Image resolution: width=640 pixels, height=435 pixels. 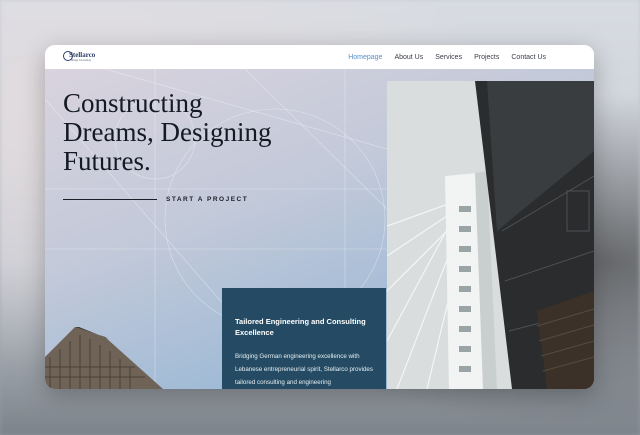 I want to click on nav-item-homepage: Homepage, so click(x=365, y=57).